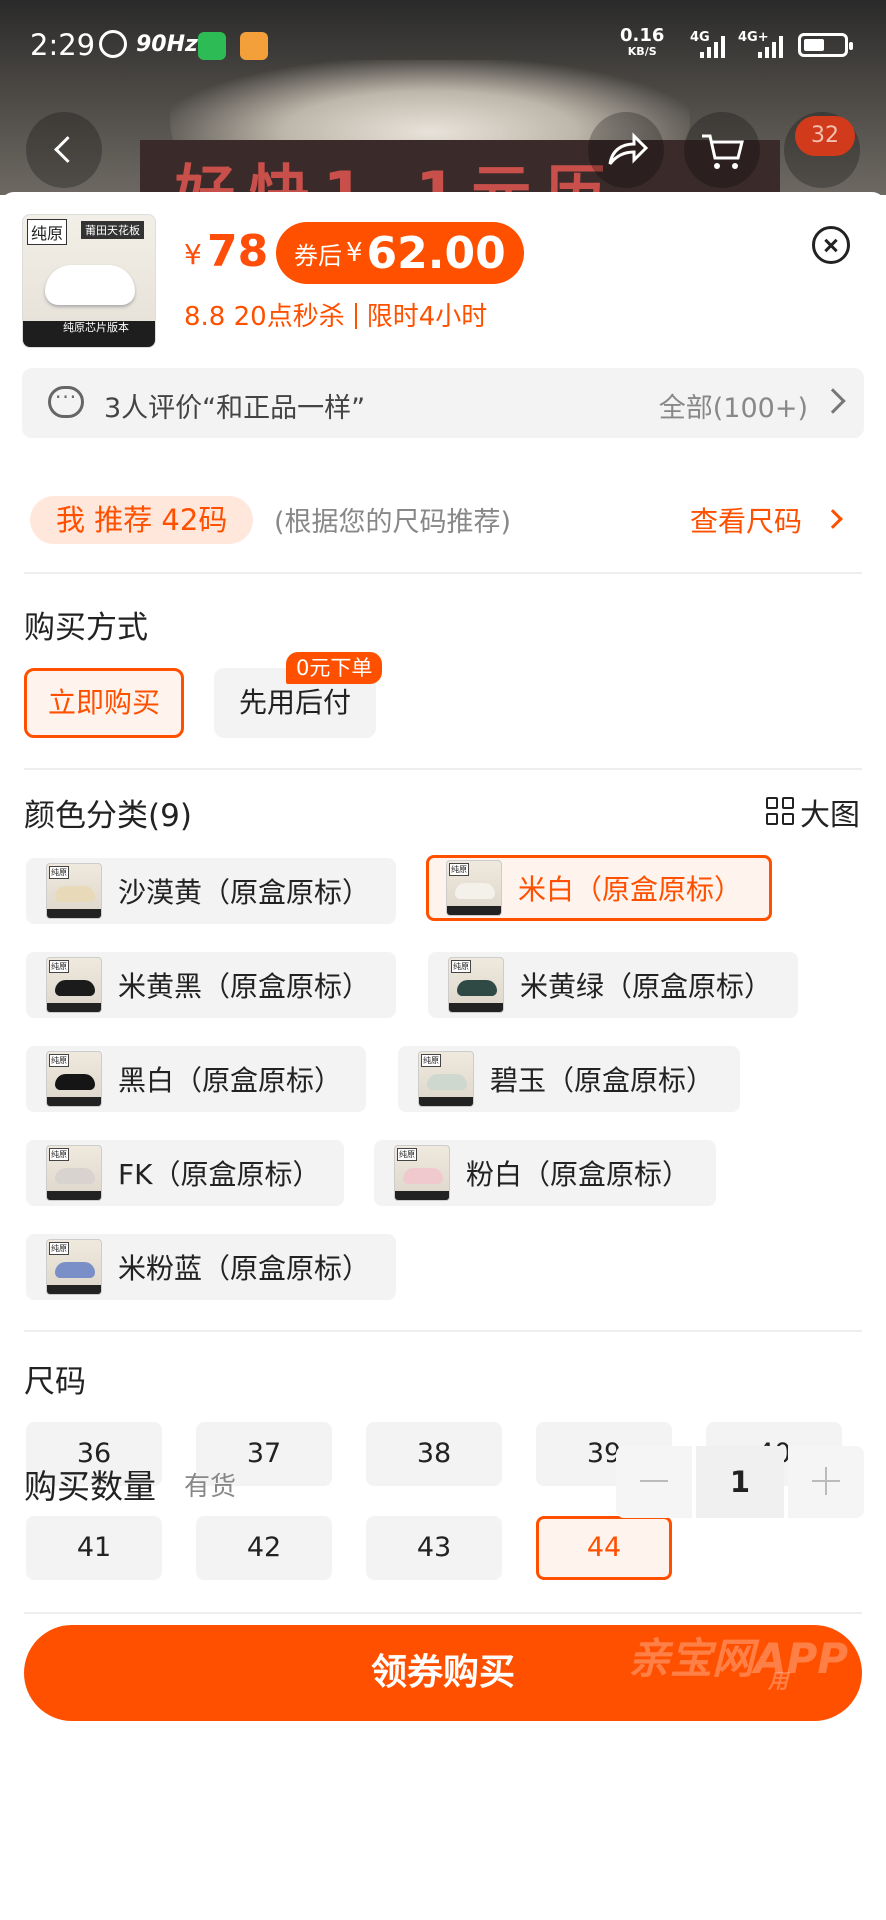 This screenshot has width=886, height=1920. I want to click on color-category-title: 颜色分类(9), so click(108, 816).